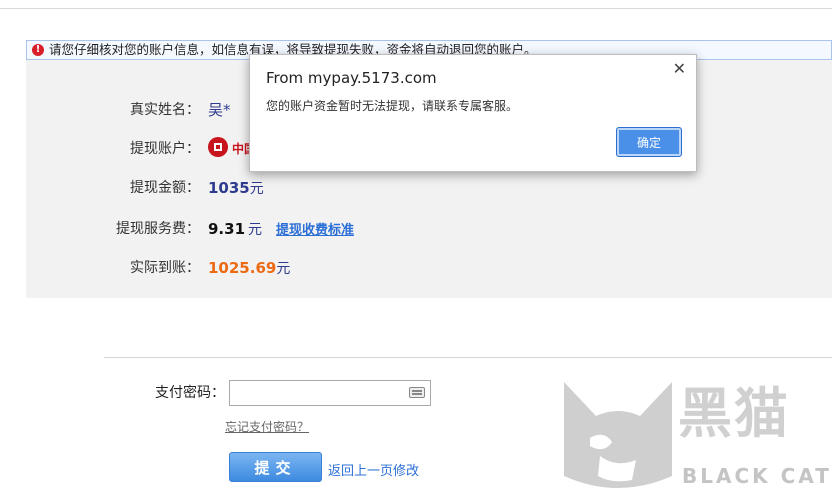 The image size is (832, 492). I want to click on amount-value-group: 1035元, so click(236, 188).